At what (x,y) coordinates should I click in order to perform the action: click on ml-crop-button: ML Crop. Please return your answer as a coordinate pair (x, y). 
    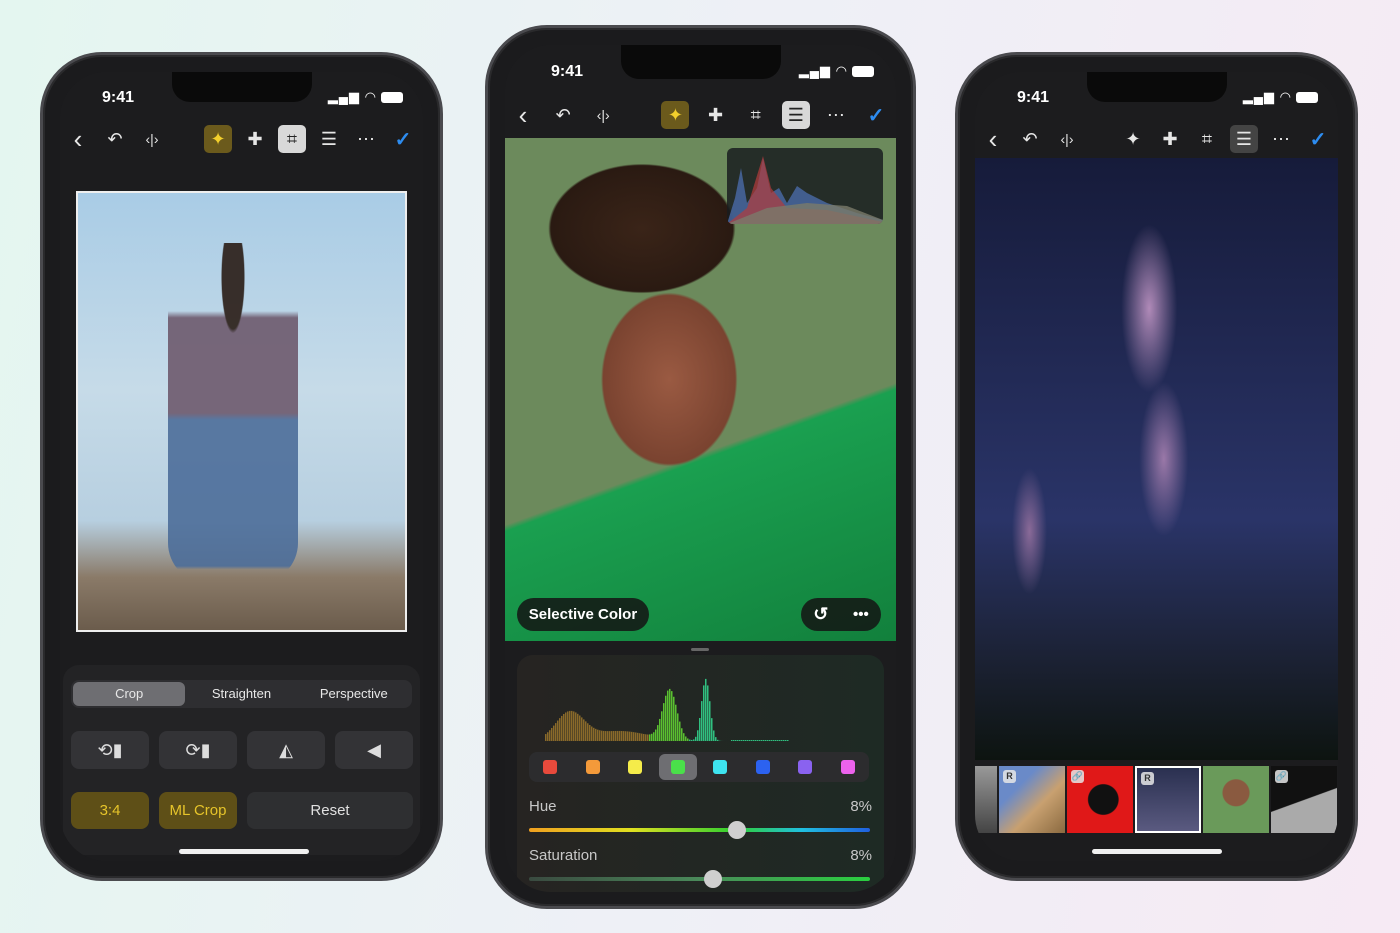
    Looking at the image, I should click on (198, 810).